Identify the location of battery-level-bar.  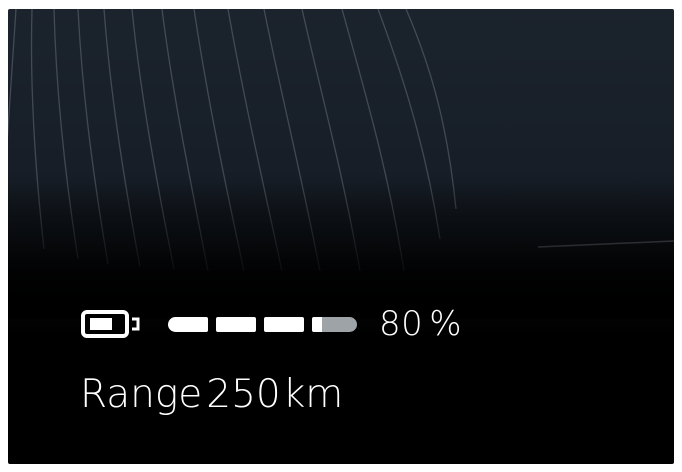
(262, 324).